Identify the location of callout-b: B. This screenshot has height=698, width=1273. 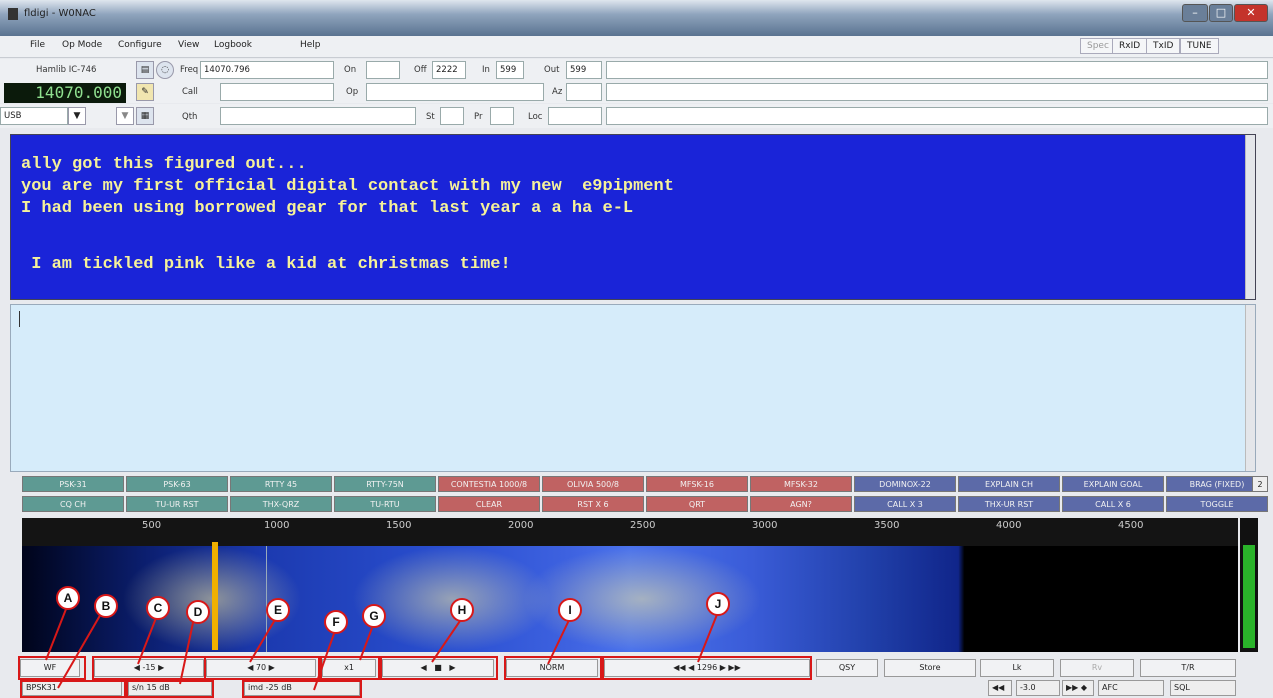
(106, 606).